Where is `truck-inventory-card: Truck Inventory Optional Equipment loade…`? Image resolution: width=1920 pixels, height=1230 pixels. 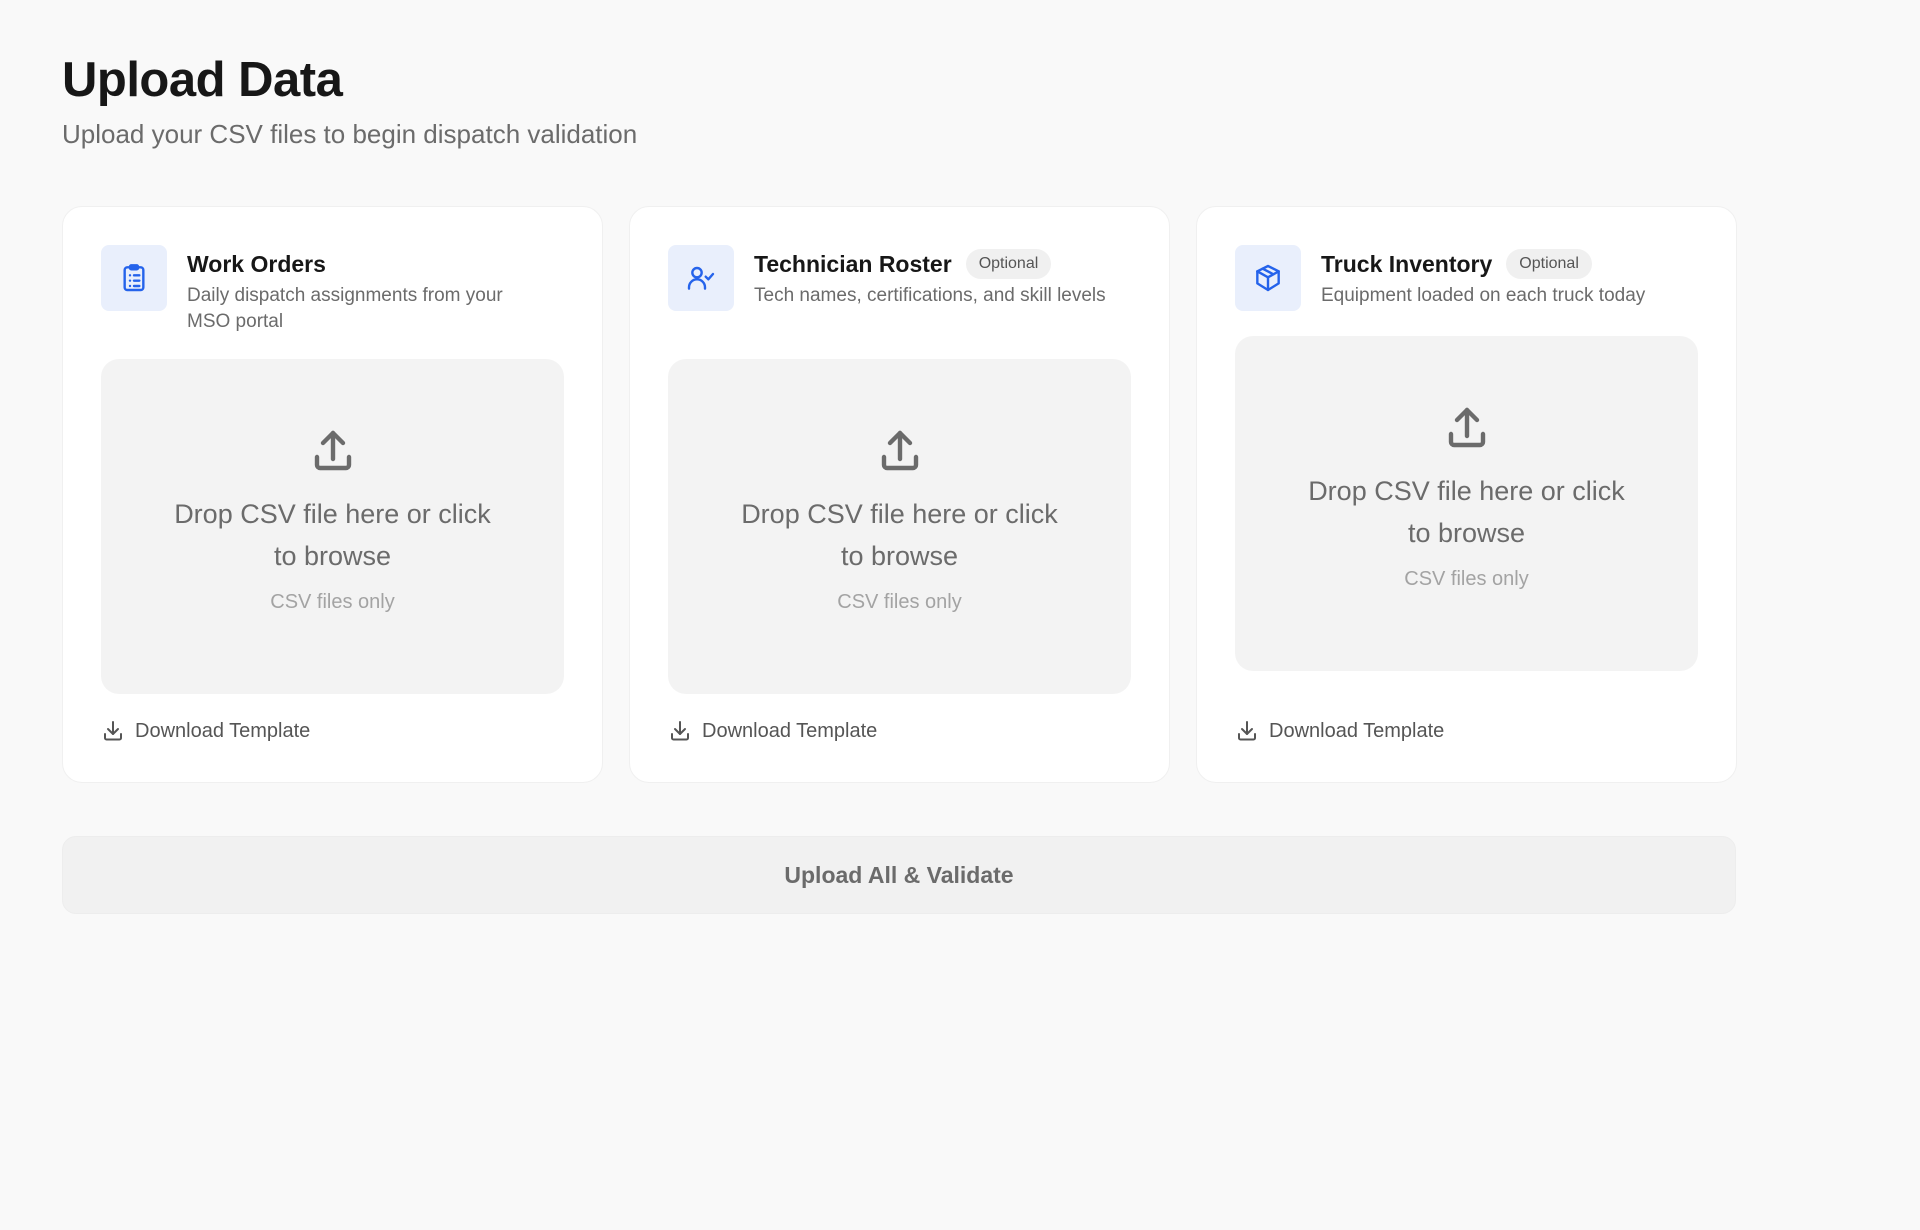 truck-inventory-card: Truck Inventory Optional Equipment loade… is located at coordinates (1466, 494).